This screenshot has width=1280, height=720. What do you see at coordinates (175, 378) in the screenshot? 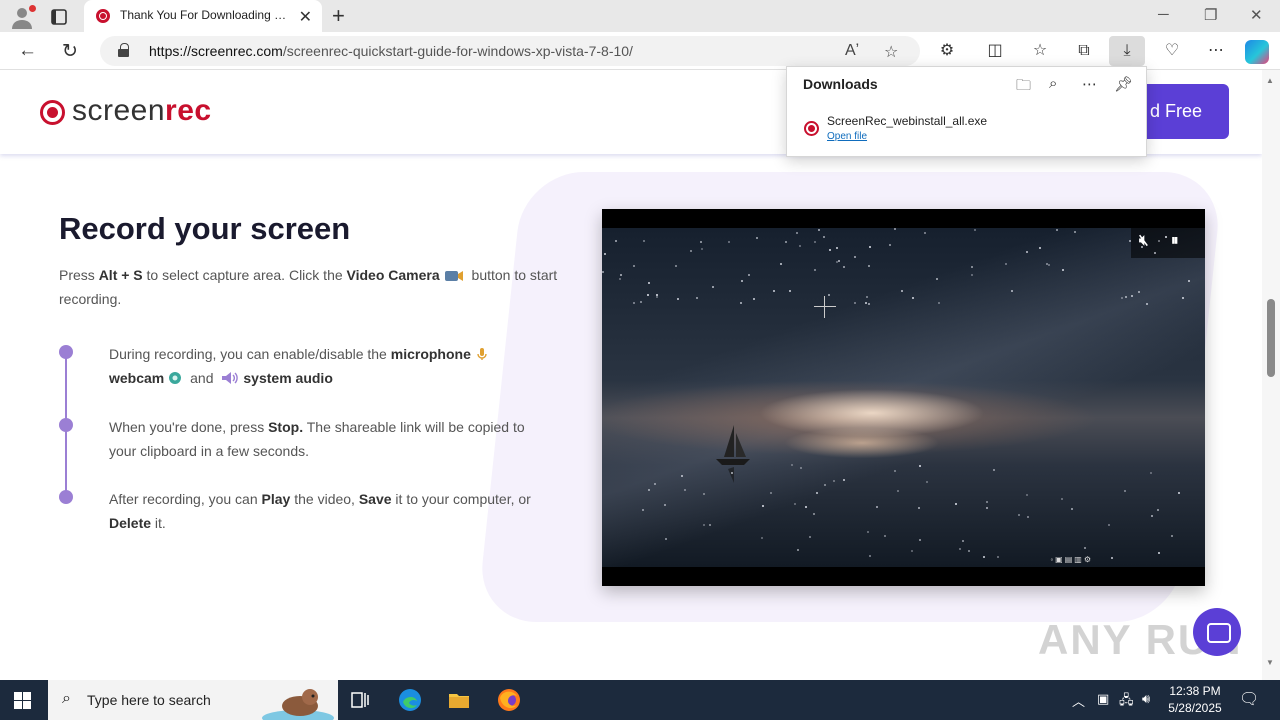
I see `webcam-icon` at bounding box center [175, 378].